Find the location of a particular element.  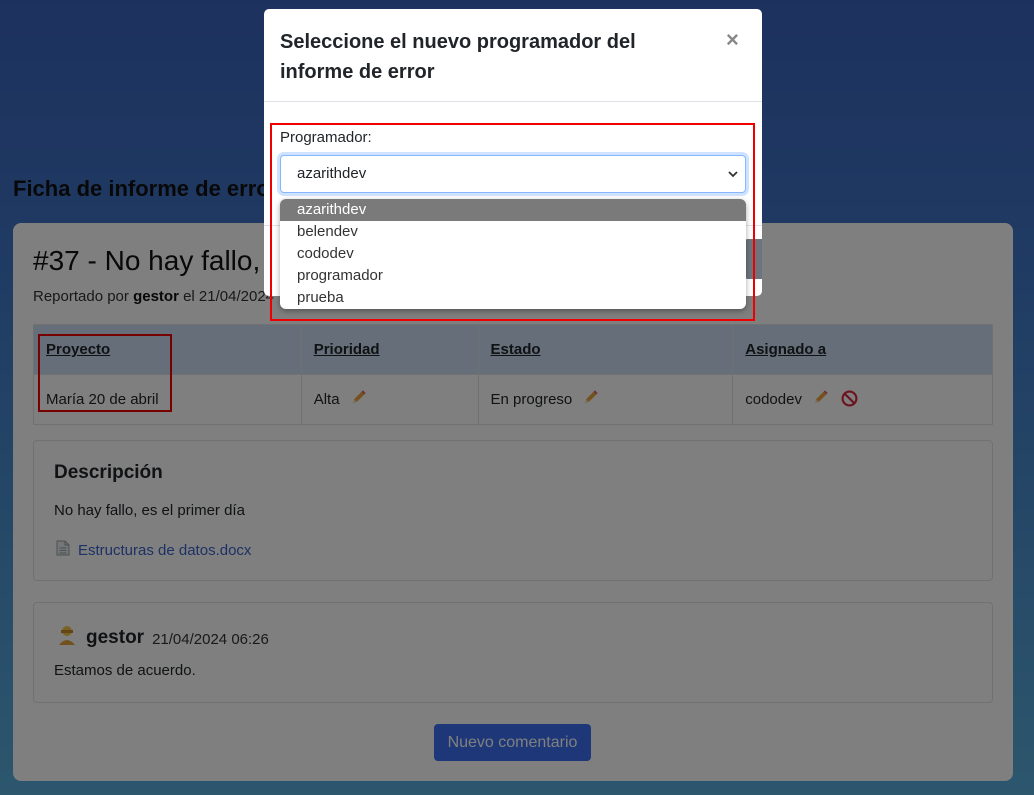

dropdown-option: belendev is located at coordinates (513, 232).